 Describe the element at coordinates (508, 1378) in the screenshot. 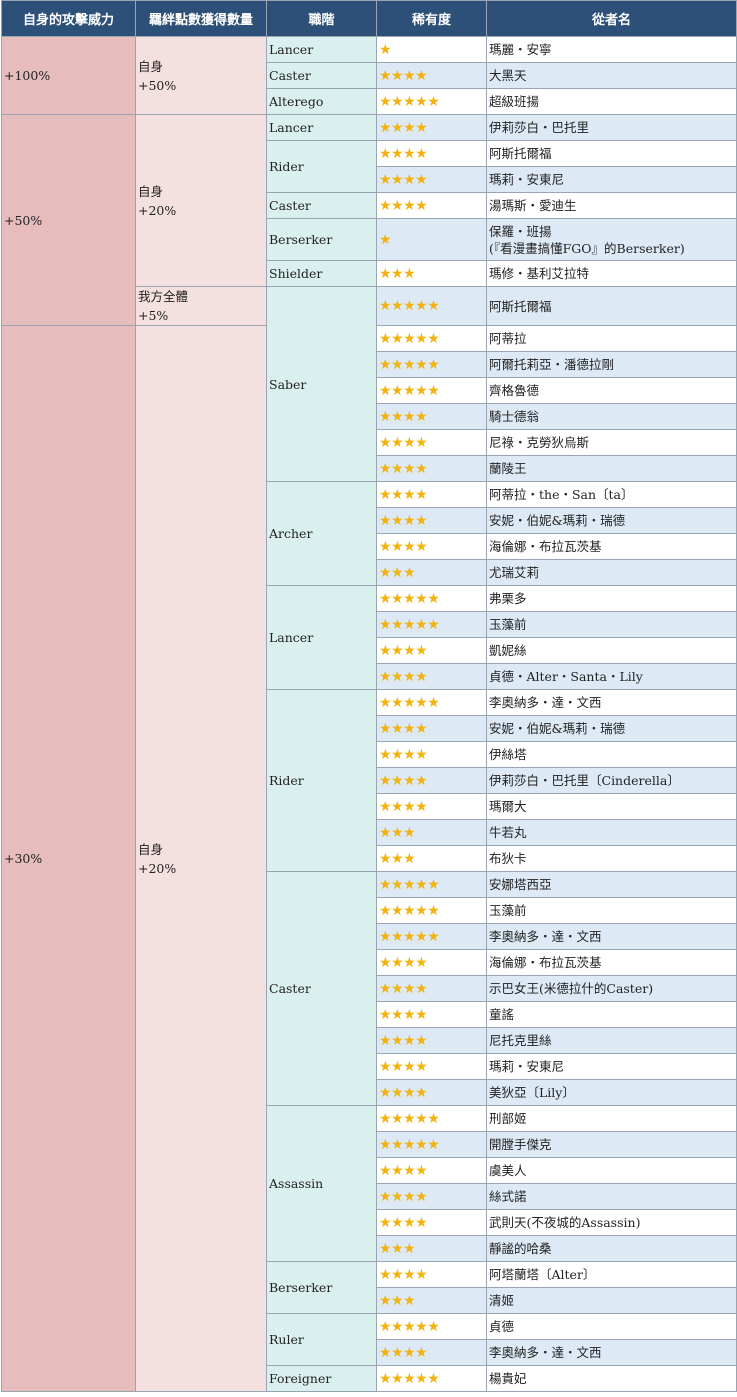

I see `servant-name: 楊貴妃` at that location.